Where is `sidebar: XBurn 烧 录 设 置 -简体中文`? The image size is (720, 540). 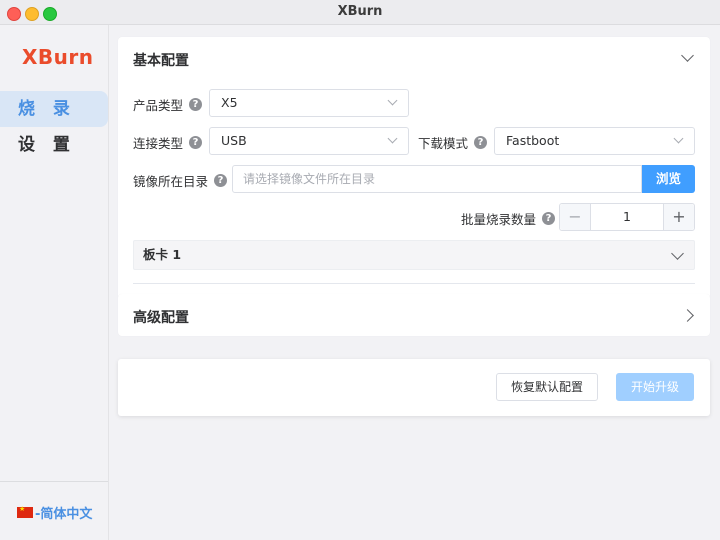 sidebar: XBurn 烧 录 设 置 -简体中文 is located at coordinates (54, 282).